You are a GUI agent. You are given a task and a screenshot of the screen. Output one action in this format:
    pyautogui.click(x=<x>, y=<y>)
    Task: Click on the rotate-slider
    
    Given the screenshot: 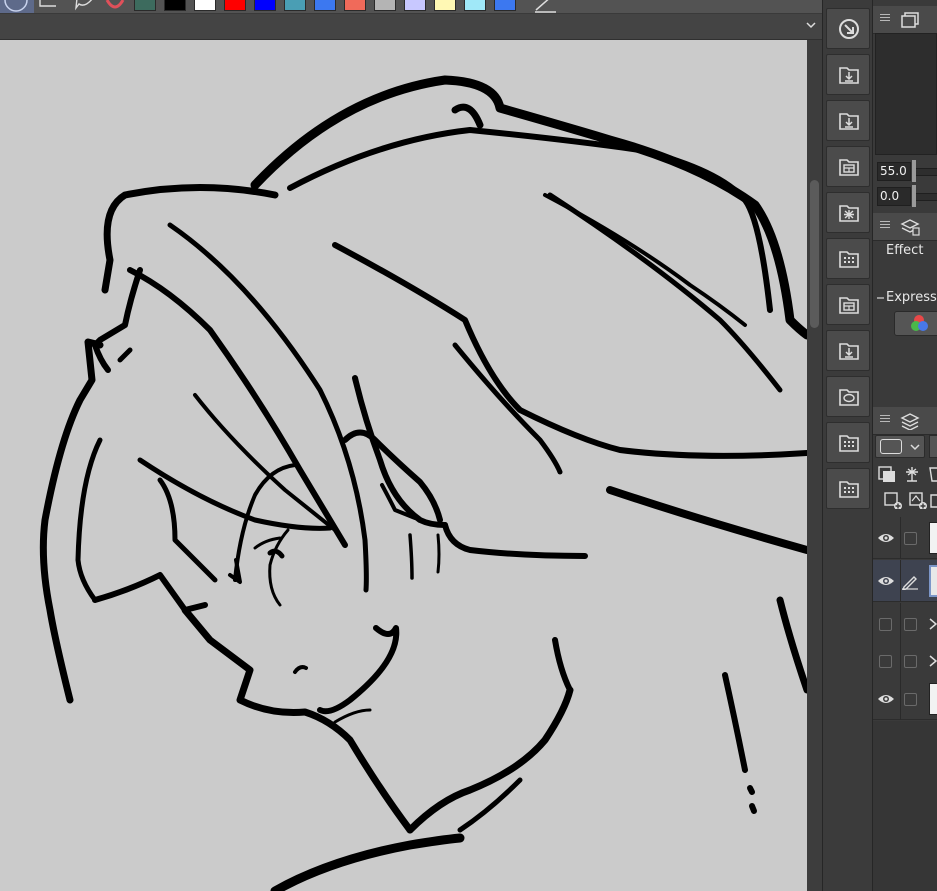 What is the action you would take?
    pyautogui.click(x=926, y=197)
    